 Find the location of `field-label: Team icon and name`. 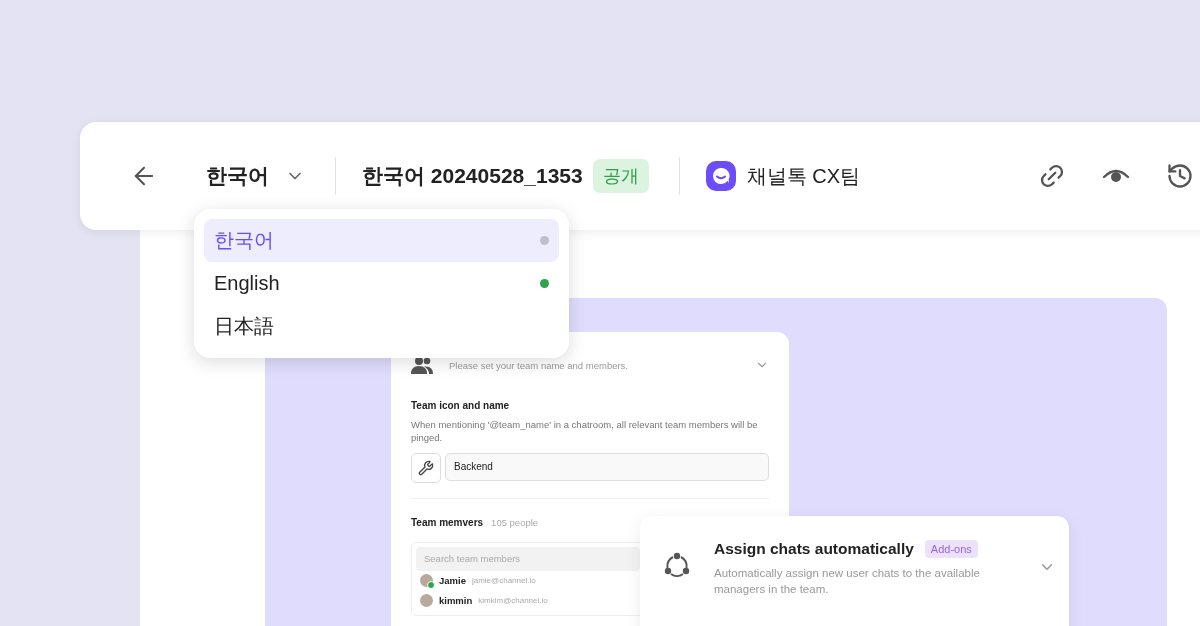

field-label: Team icon and name is located at coordinates (461, 405).